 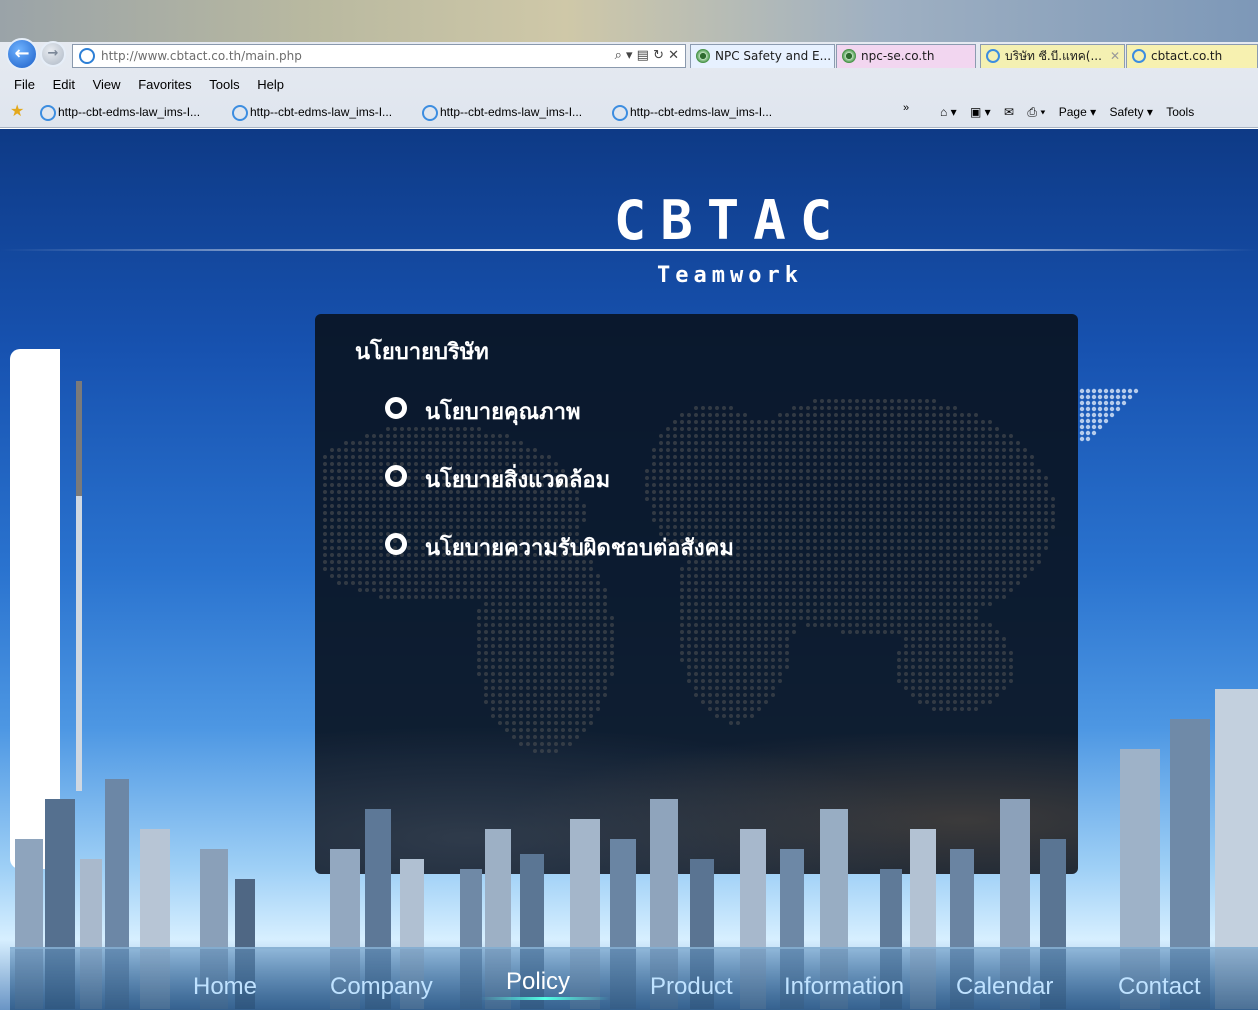 What do you see at coordinates (64, 85) in the screenshot?
I see `menu-edit: Edit` at bounding box center [64, 85].